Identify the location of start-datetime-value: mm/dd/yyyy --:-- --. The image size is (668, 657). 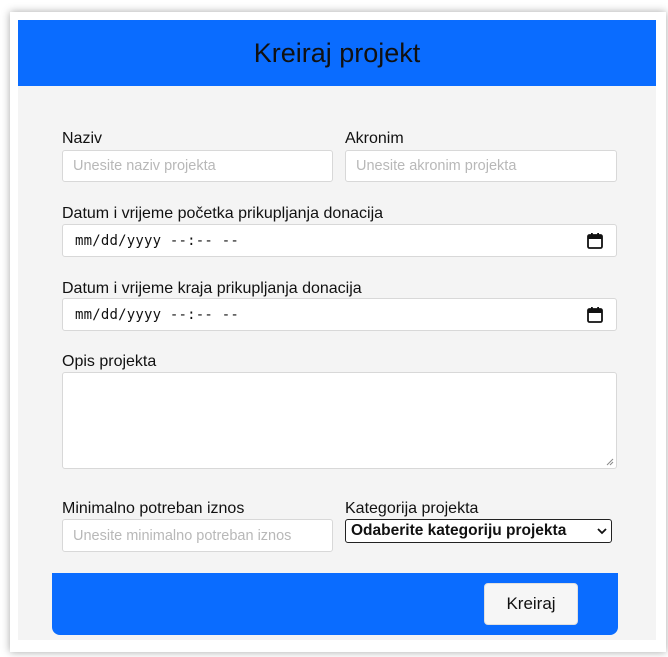
(157, 240).